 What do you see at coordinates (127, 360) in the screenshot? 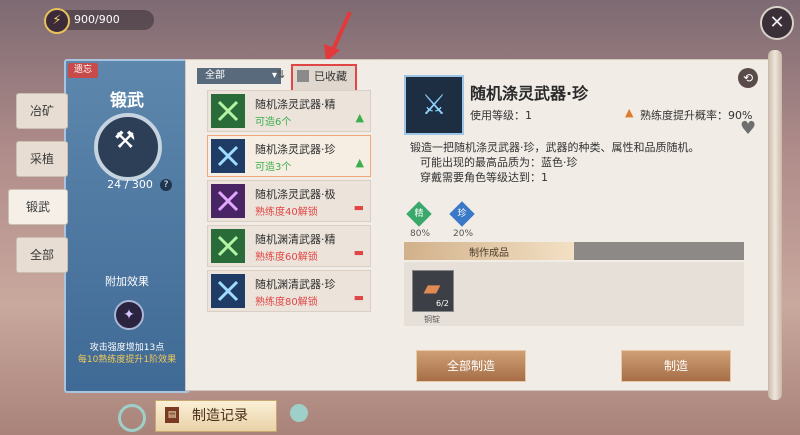
I see `bonus-progress-text: 每10熟练度提升1阶效果` at bounding box center [127, 360].